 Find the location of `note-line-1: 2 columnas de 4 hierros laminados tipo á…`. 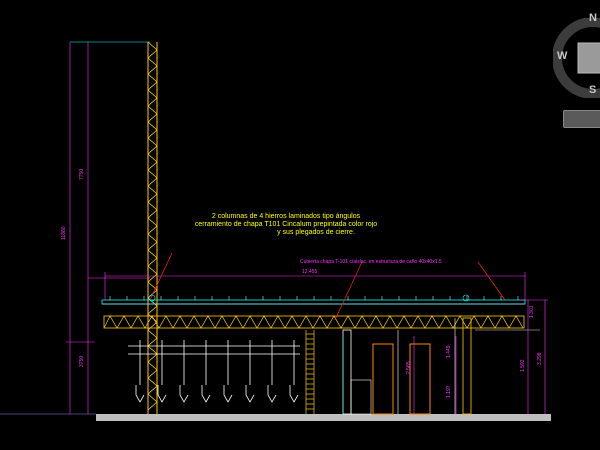

note-line-1: 2 columnas de 4 hierros laminados tipo á… is located at coordinates (286, 216).